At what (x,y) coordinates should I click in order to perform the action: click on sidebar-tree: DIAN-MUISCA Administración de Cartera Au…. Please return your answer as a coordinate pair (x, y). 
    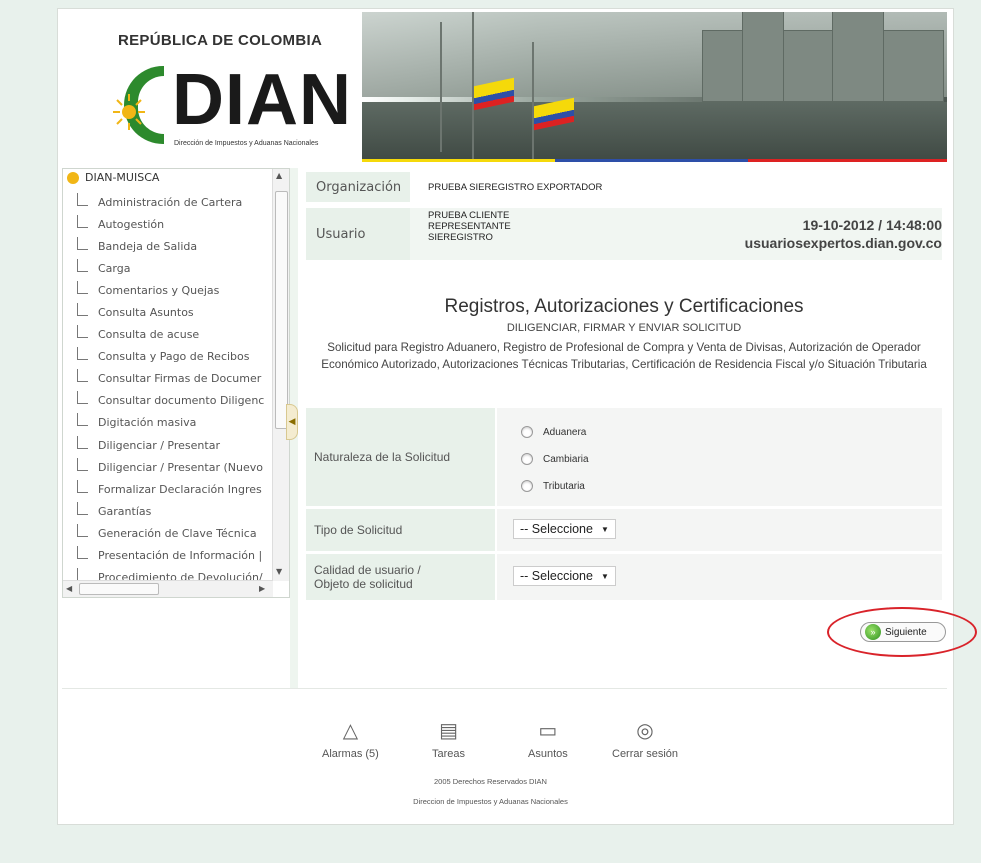
    Looking at the image, I should click on (176, 383).